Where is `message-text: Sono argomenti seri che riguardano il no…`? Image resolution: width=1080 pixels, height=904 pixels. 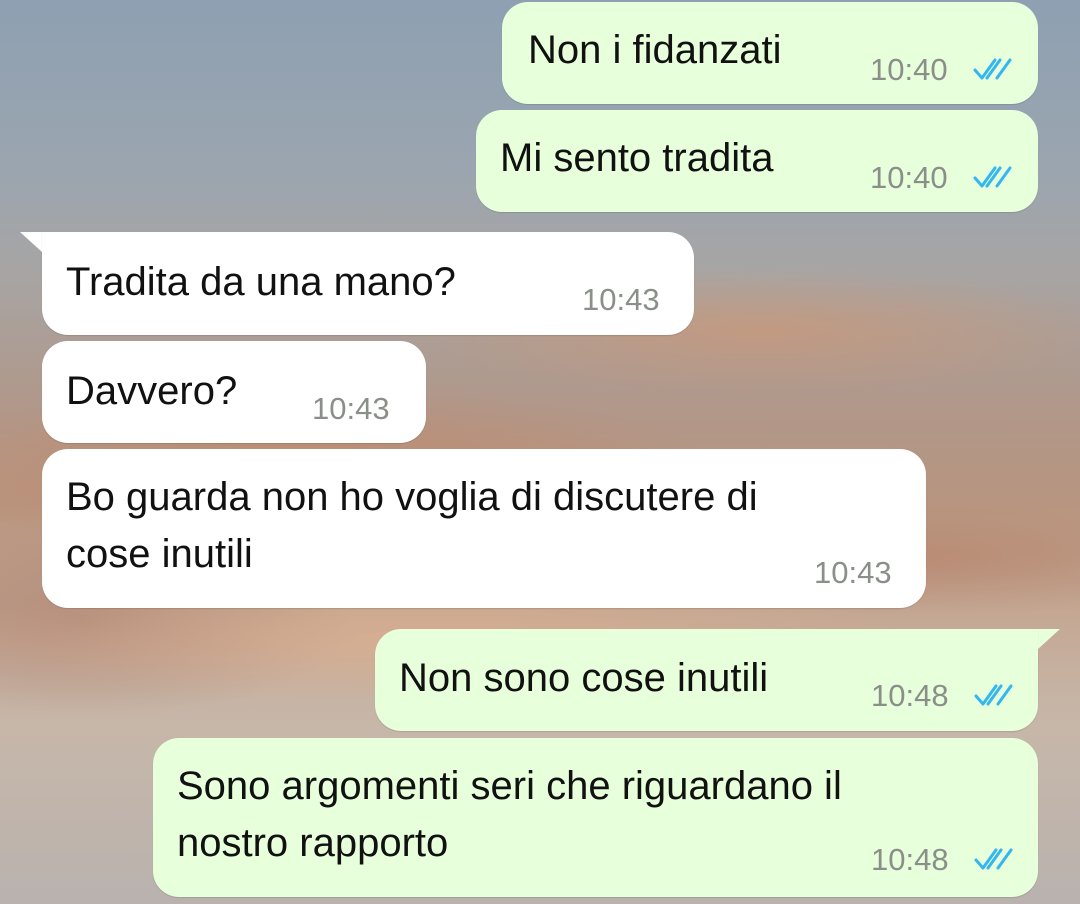 message-text: Sono argomenti seri che riguardano il no… is located at coordinates (509, 814).